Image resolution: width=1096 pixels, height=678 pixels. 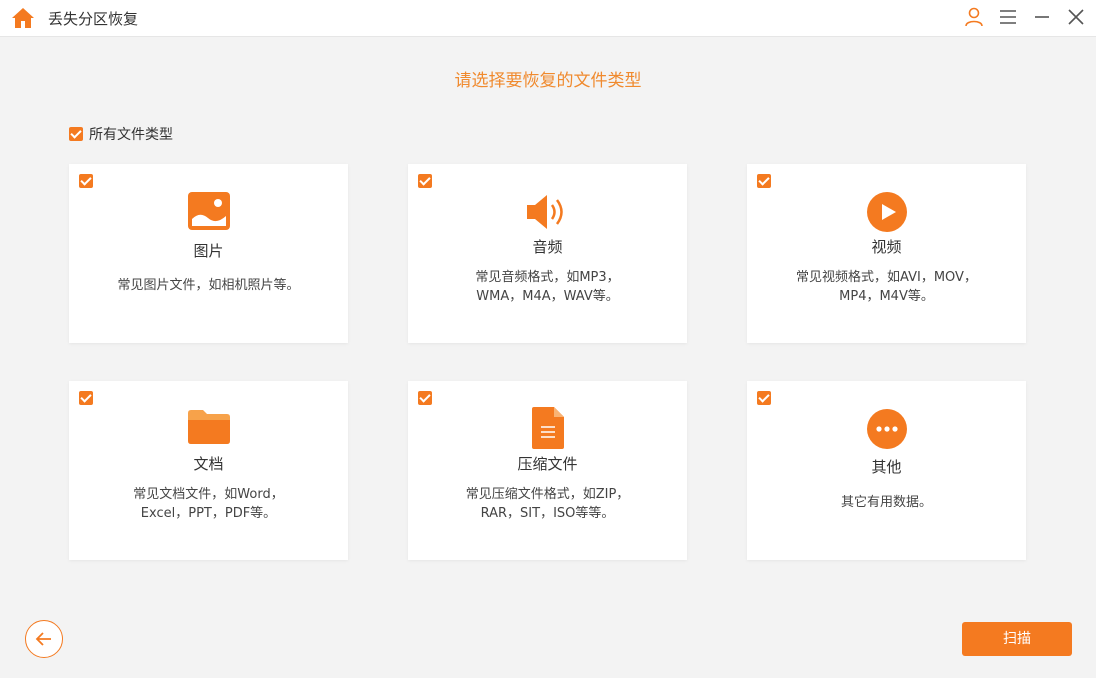 What do you see at coordinates (764, 398) in the screenshot?
I see `others-checkbox` at bounding box center [764, 398].